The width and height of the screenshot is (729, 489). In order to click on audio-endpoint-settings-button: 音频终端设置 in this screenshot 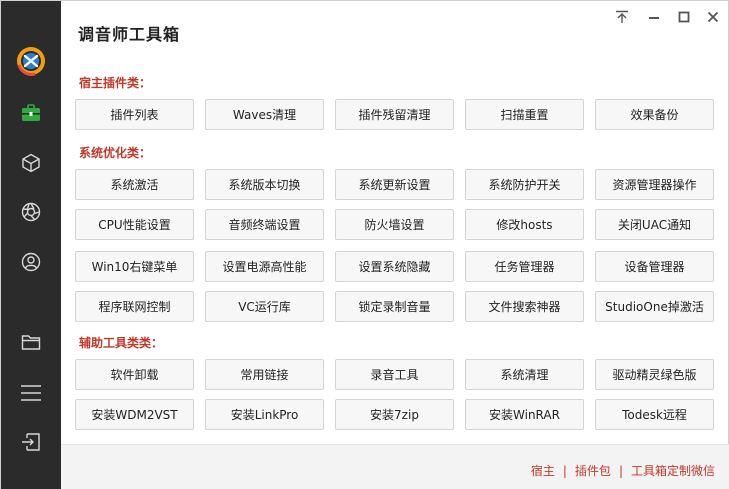, I will do `click(264, 224)`.